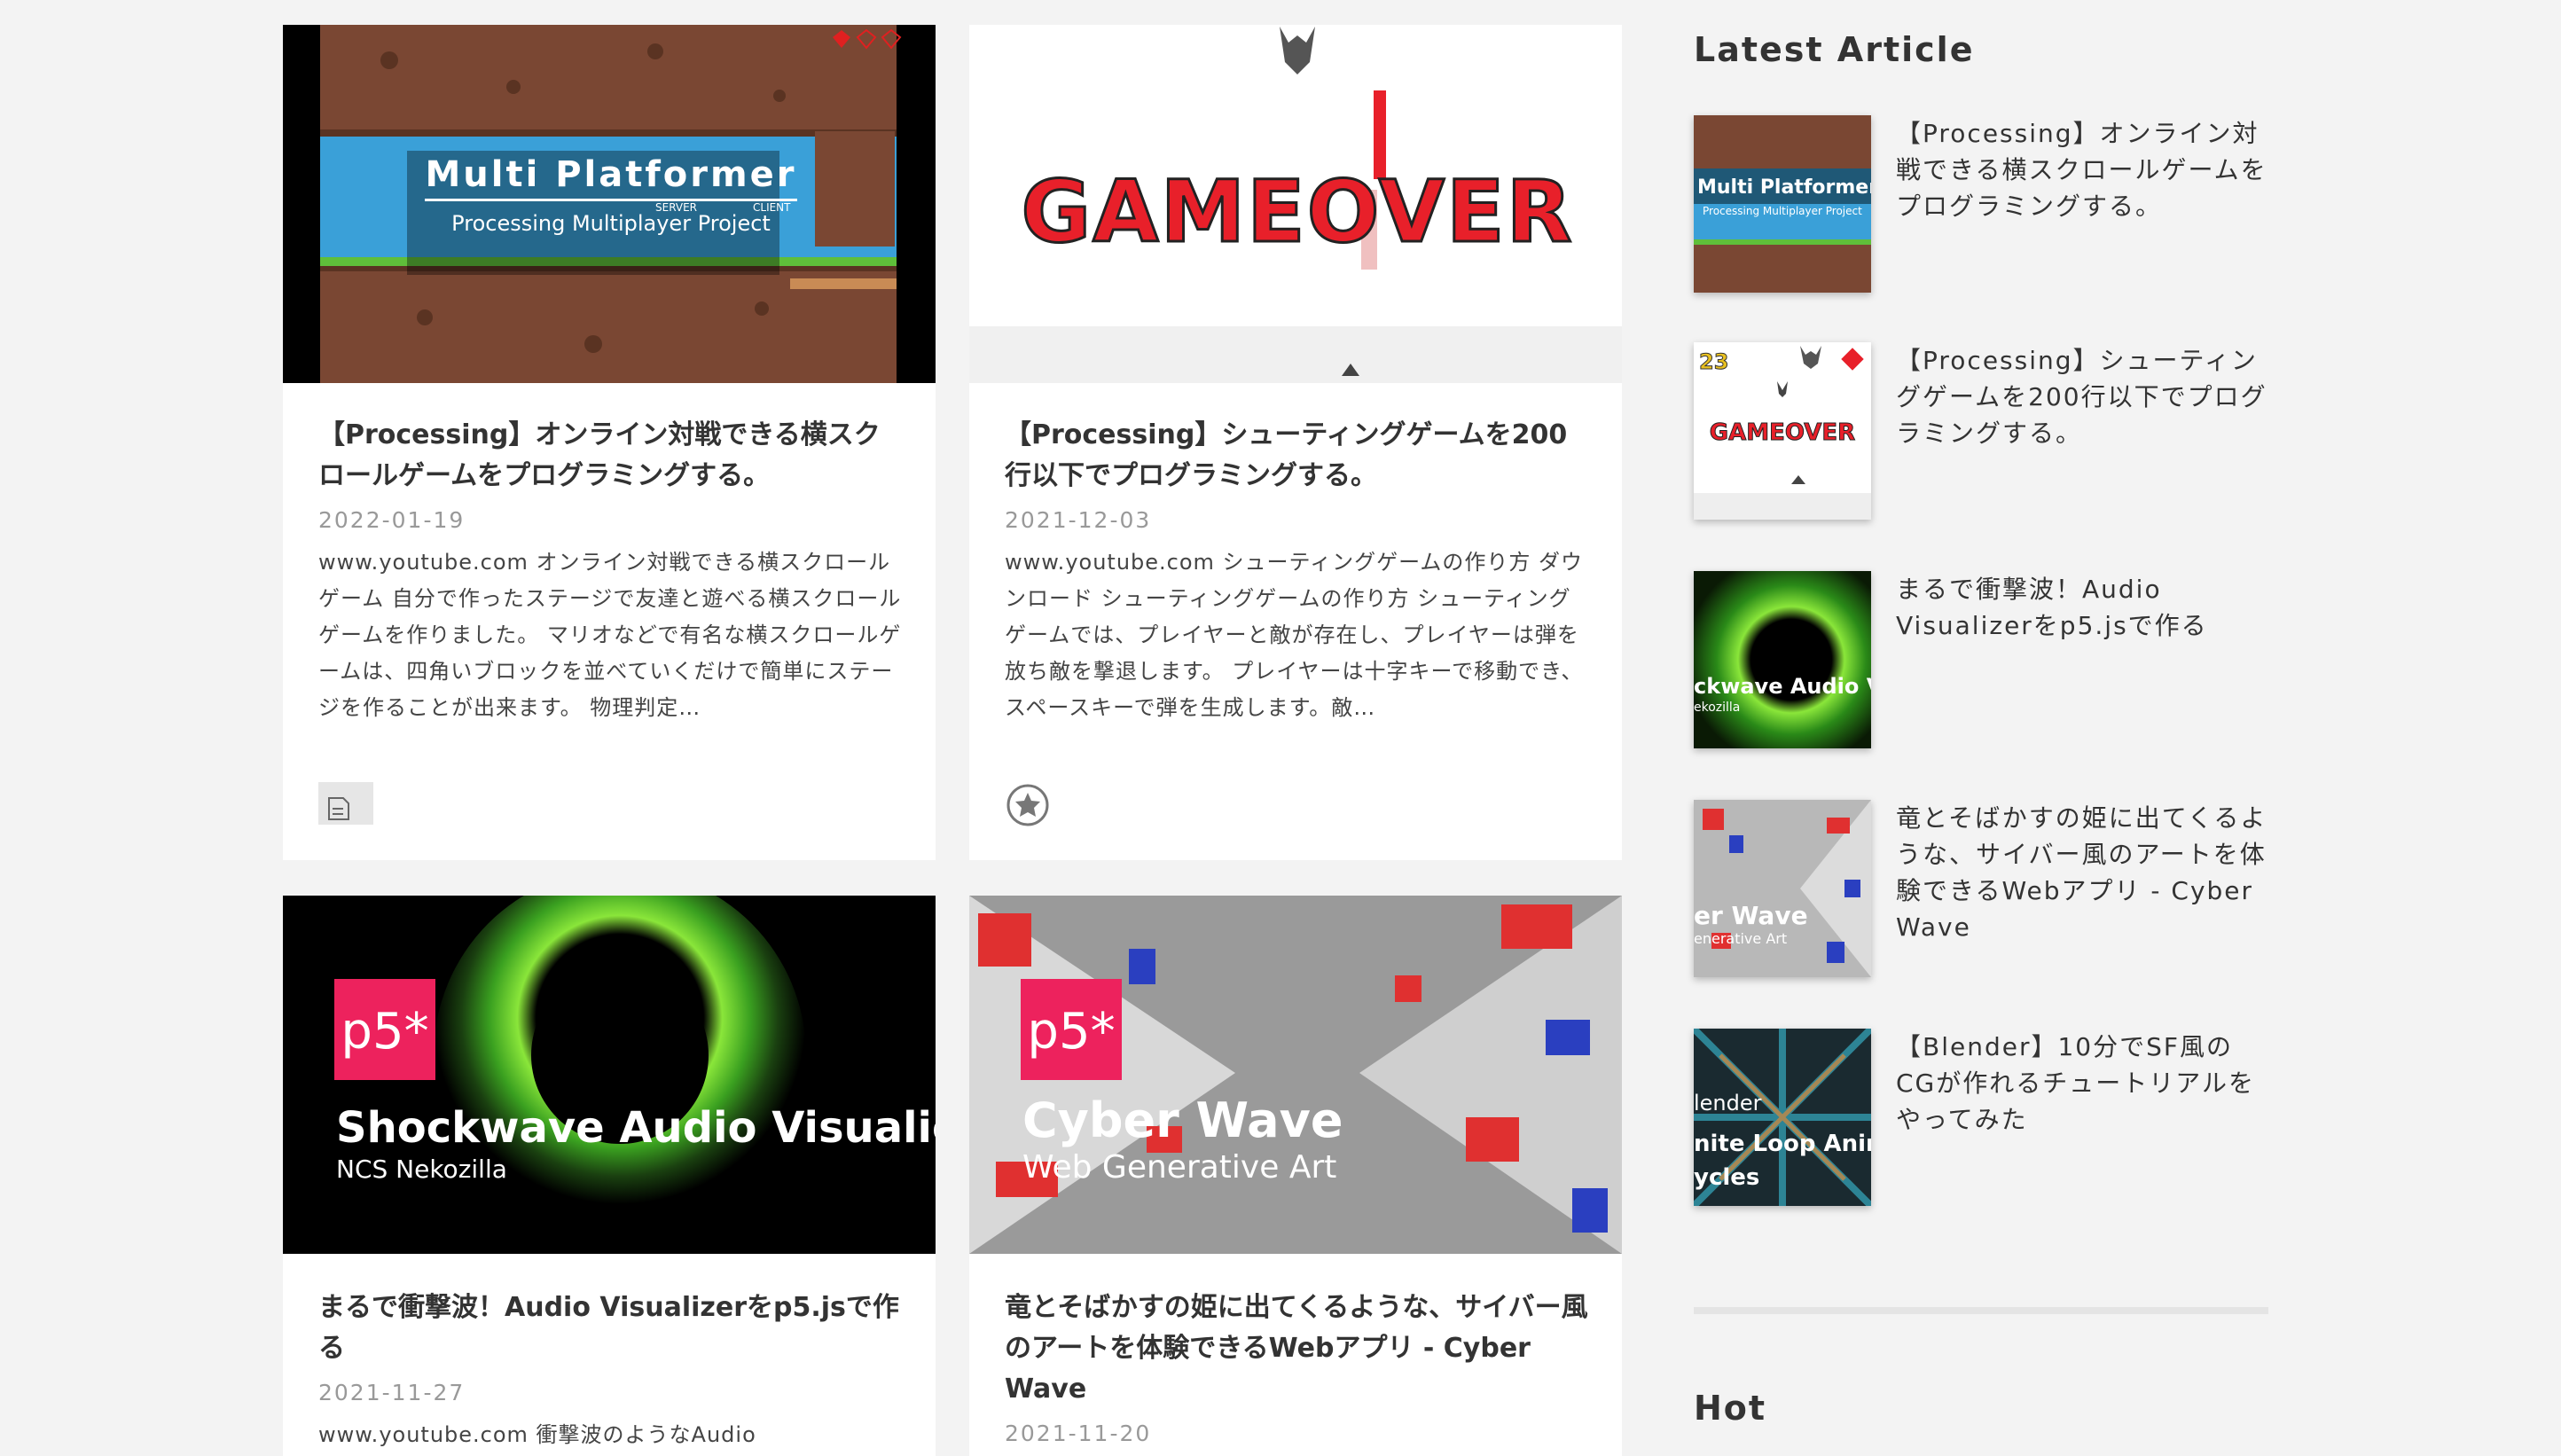 The width and height of the screenshot is (2561, 1456). I want to click on thumb-subtitle: Web Generative Art, so click(1179, 1167).